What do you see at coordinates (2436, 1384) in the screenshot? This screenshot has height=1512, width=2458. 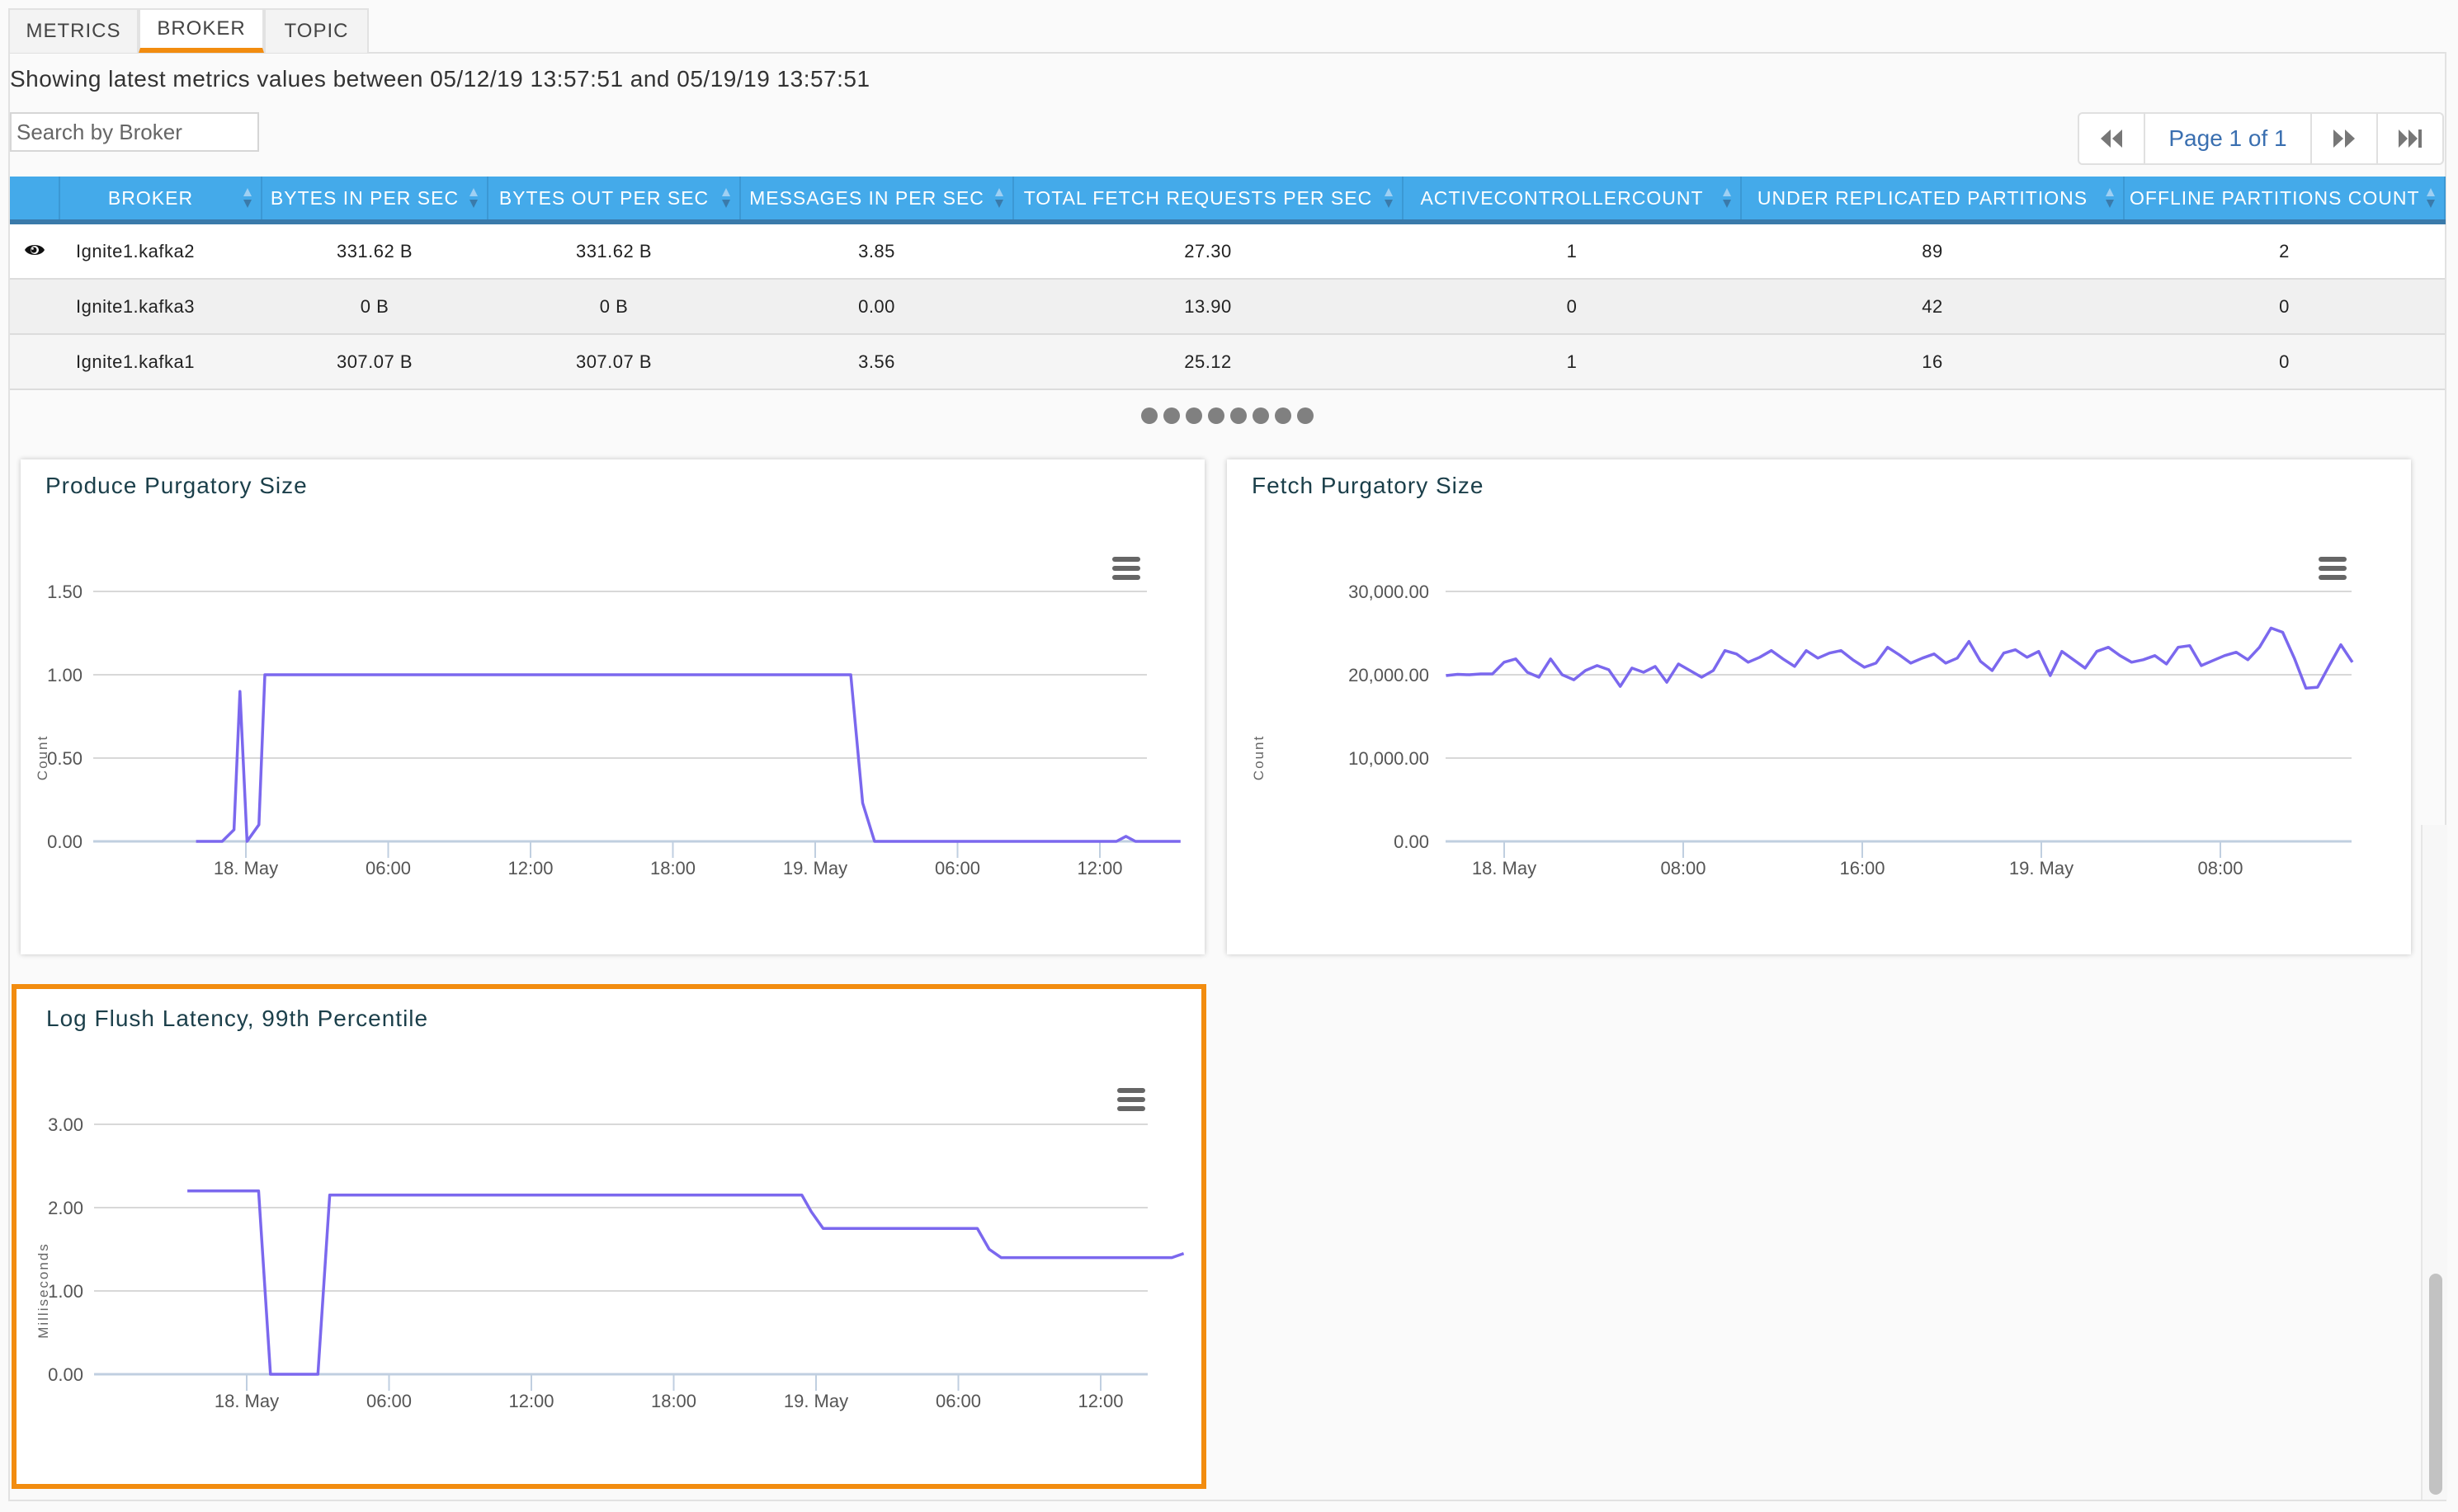 I see `scrollbar-thumb` at bounding box center [2436, 1384].